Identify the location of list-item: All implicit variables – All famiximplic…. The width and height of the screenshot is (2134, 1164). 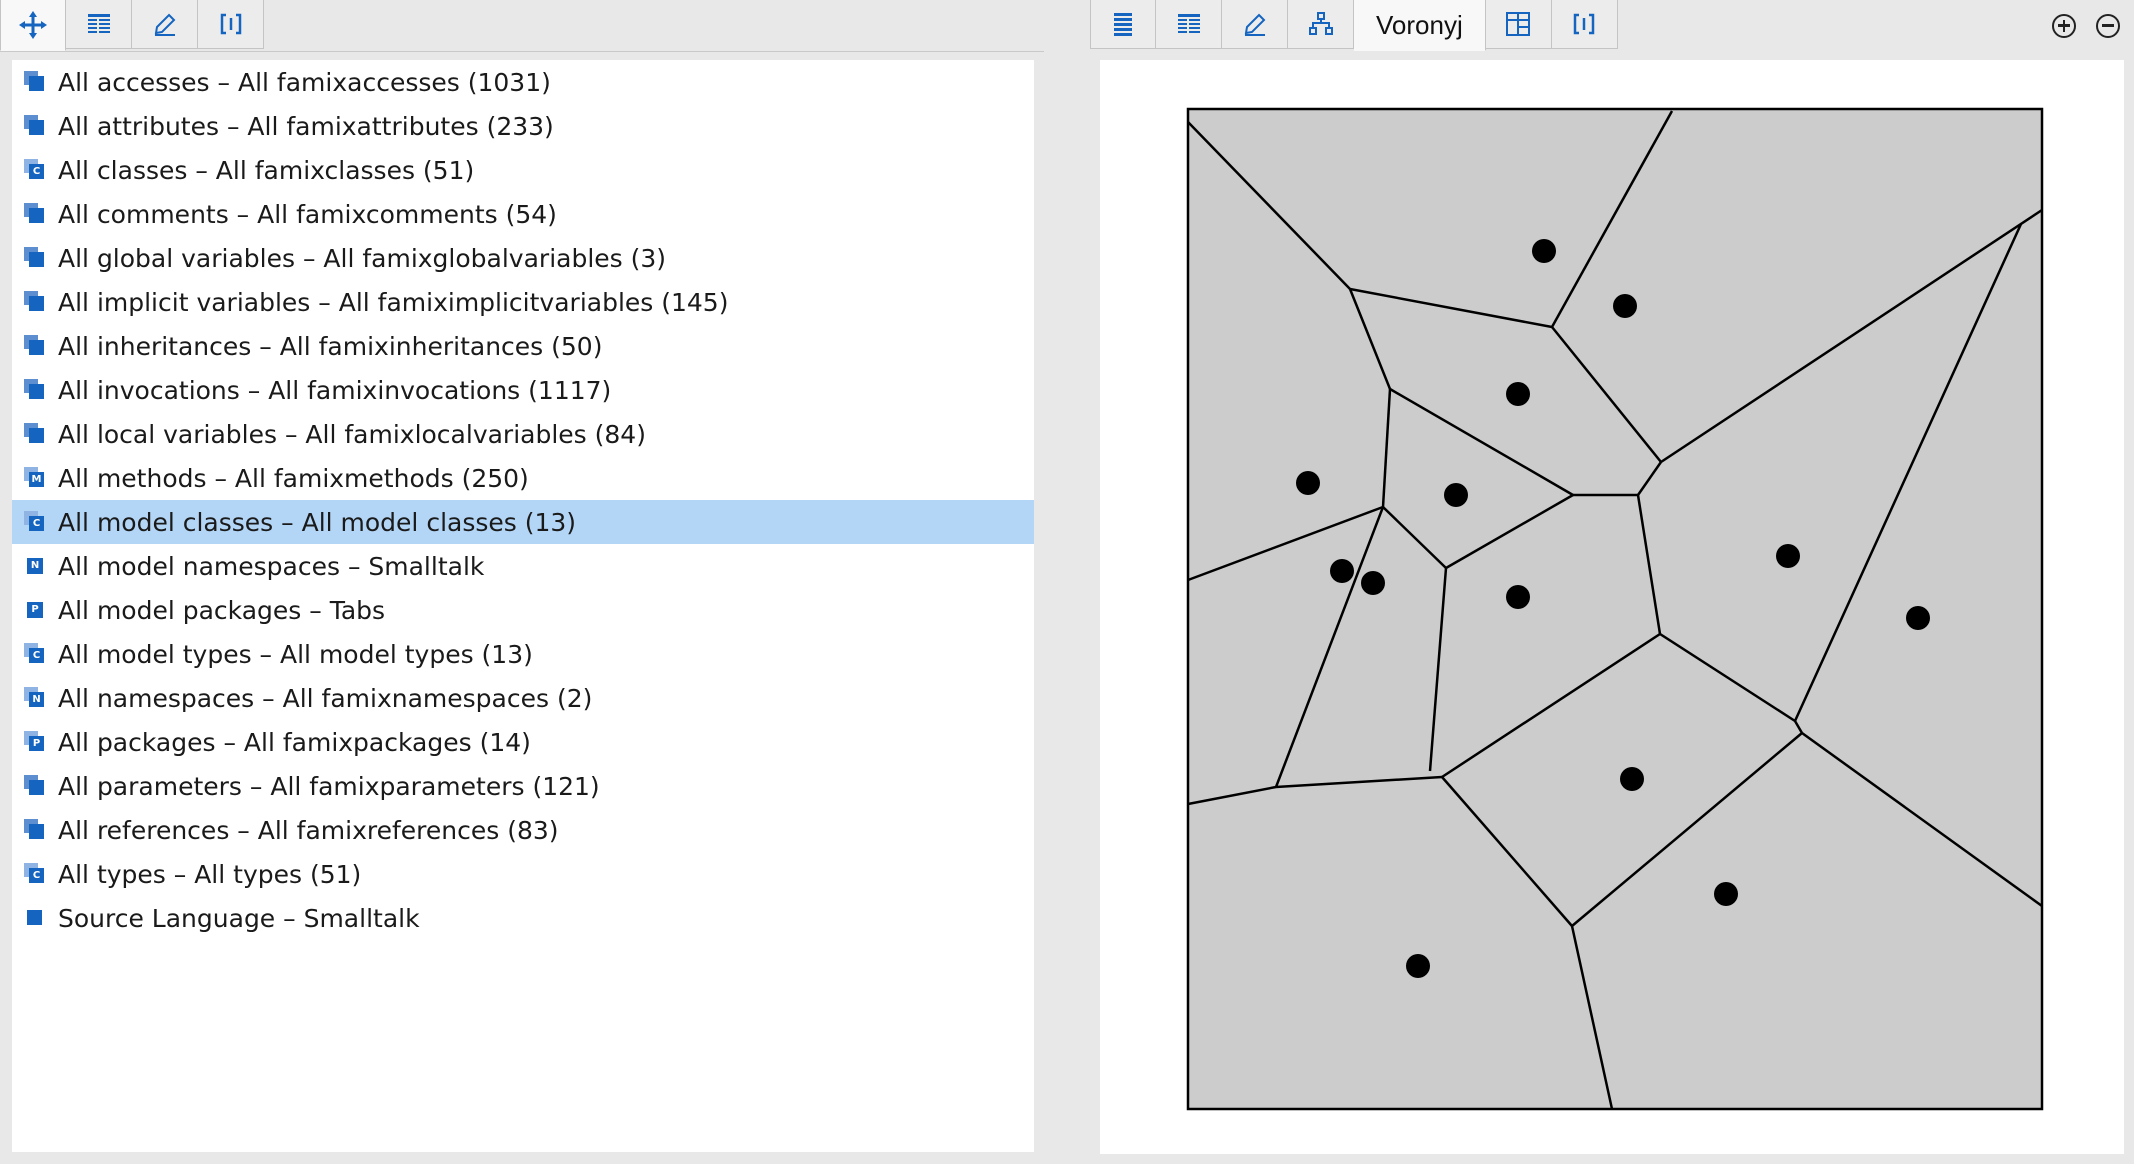
(523, 302).